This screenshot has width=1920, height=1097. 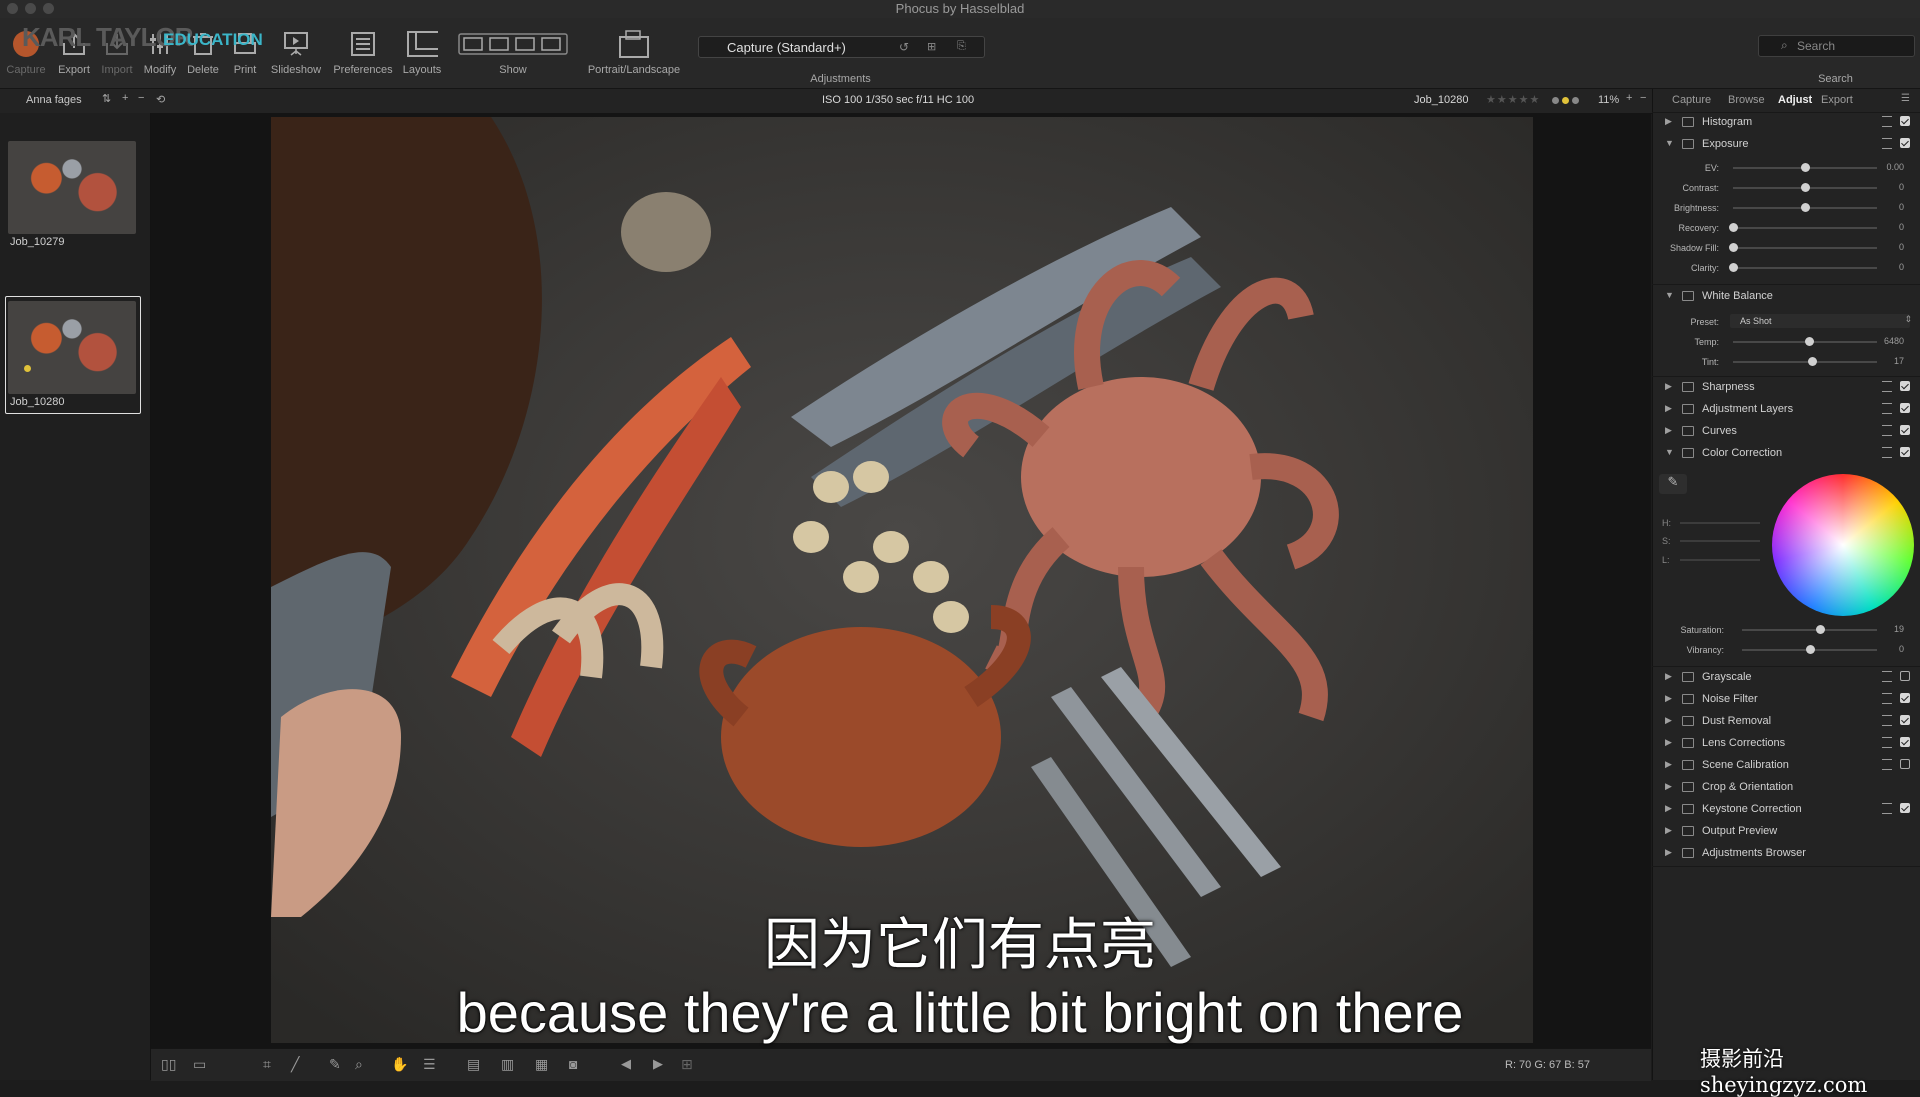 I want to click on eyedropper-icon: ✎, so click(x=1673, y=484).